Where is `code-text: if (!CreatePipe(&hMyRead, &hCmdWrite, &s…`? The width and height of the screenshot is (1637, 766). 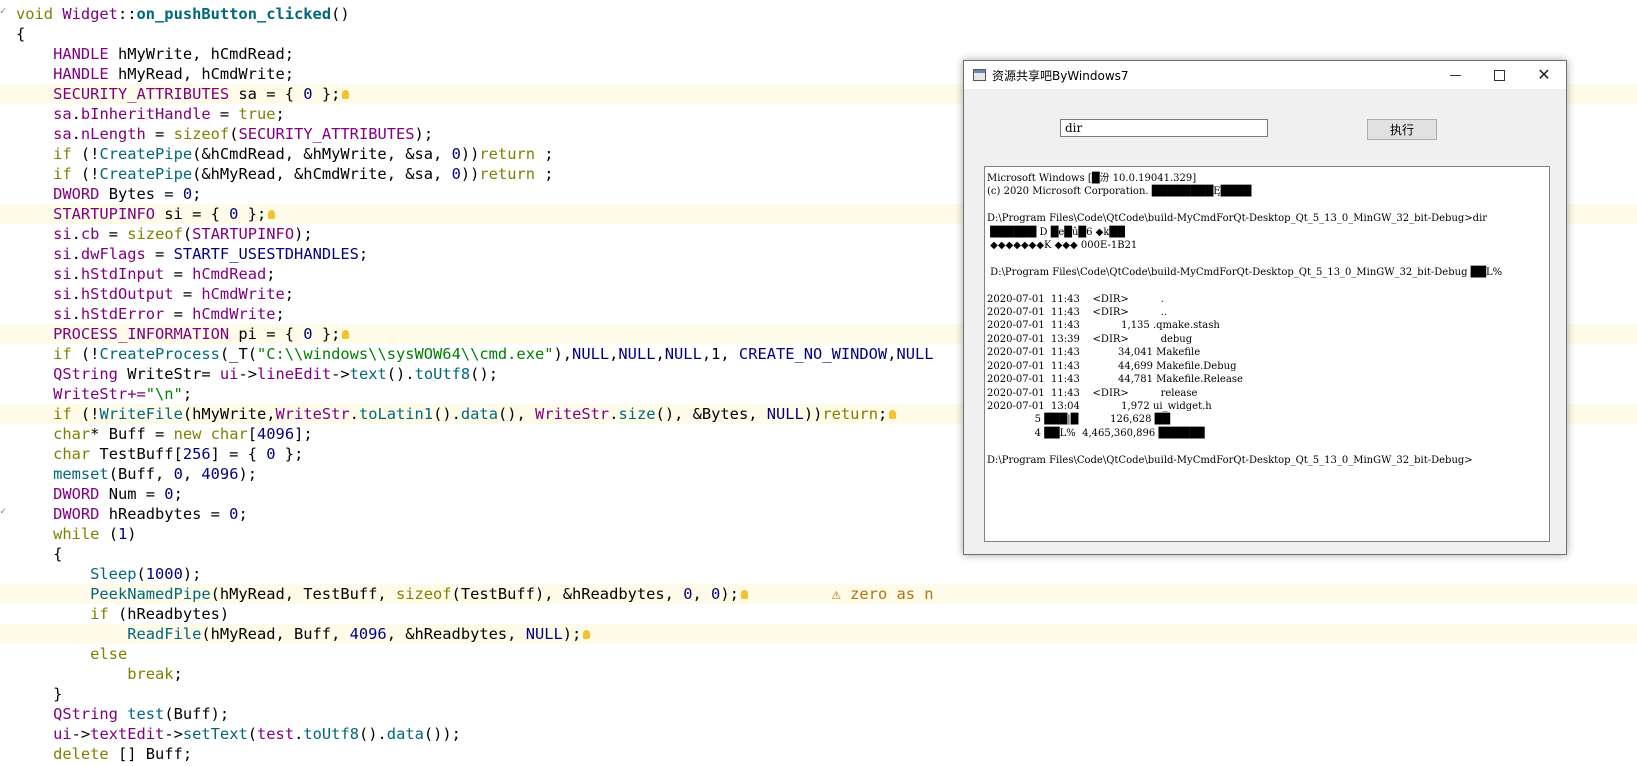
code-text: if (!CreatePipe(&hMyRead, &hCmdWrite, &s… is located at coordinates (285, 174).